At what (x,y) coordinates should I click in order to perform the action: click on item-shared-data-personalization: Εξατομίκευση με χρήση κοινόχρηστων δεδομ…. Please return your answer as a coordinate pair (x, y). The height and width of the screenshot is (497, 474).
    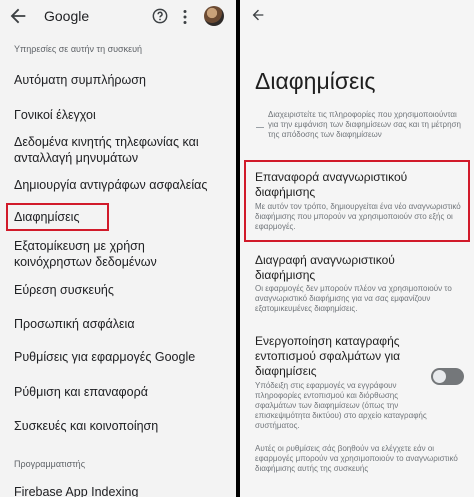
    Looking at the image, I should click on (120, 254).